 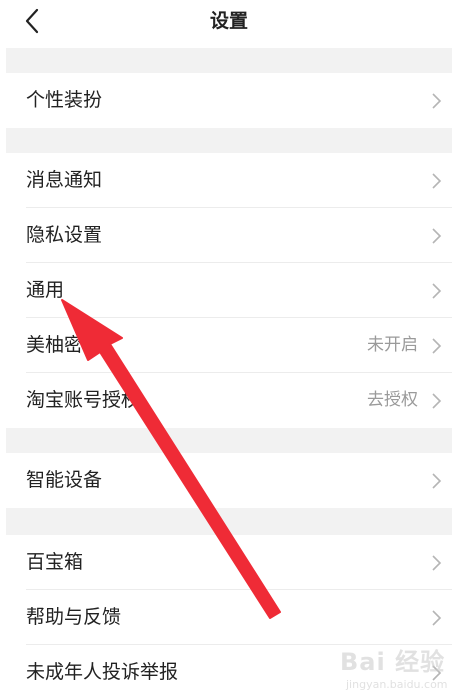 I want to click on row-label: 隐私设置, so click(x=64, y=235).